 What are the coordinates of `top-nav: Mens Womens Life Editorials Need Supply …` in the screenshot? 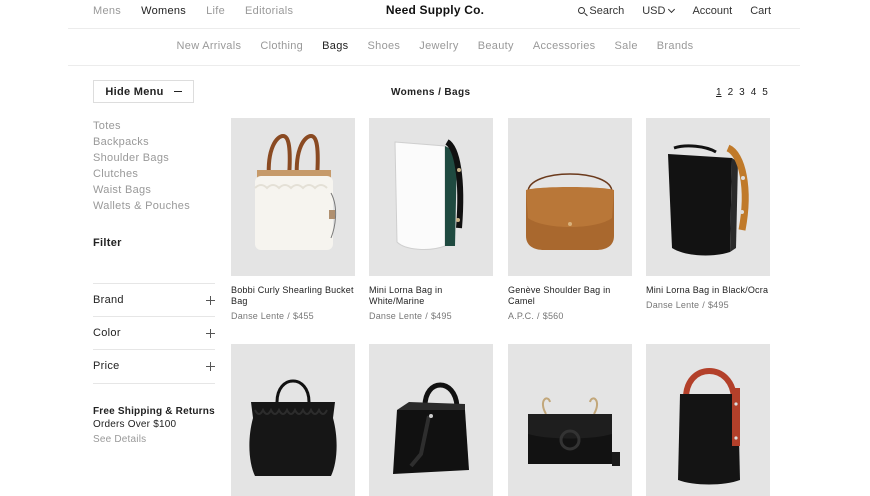 It's located at (435, 14).